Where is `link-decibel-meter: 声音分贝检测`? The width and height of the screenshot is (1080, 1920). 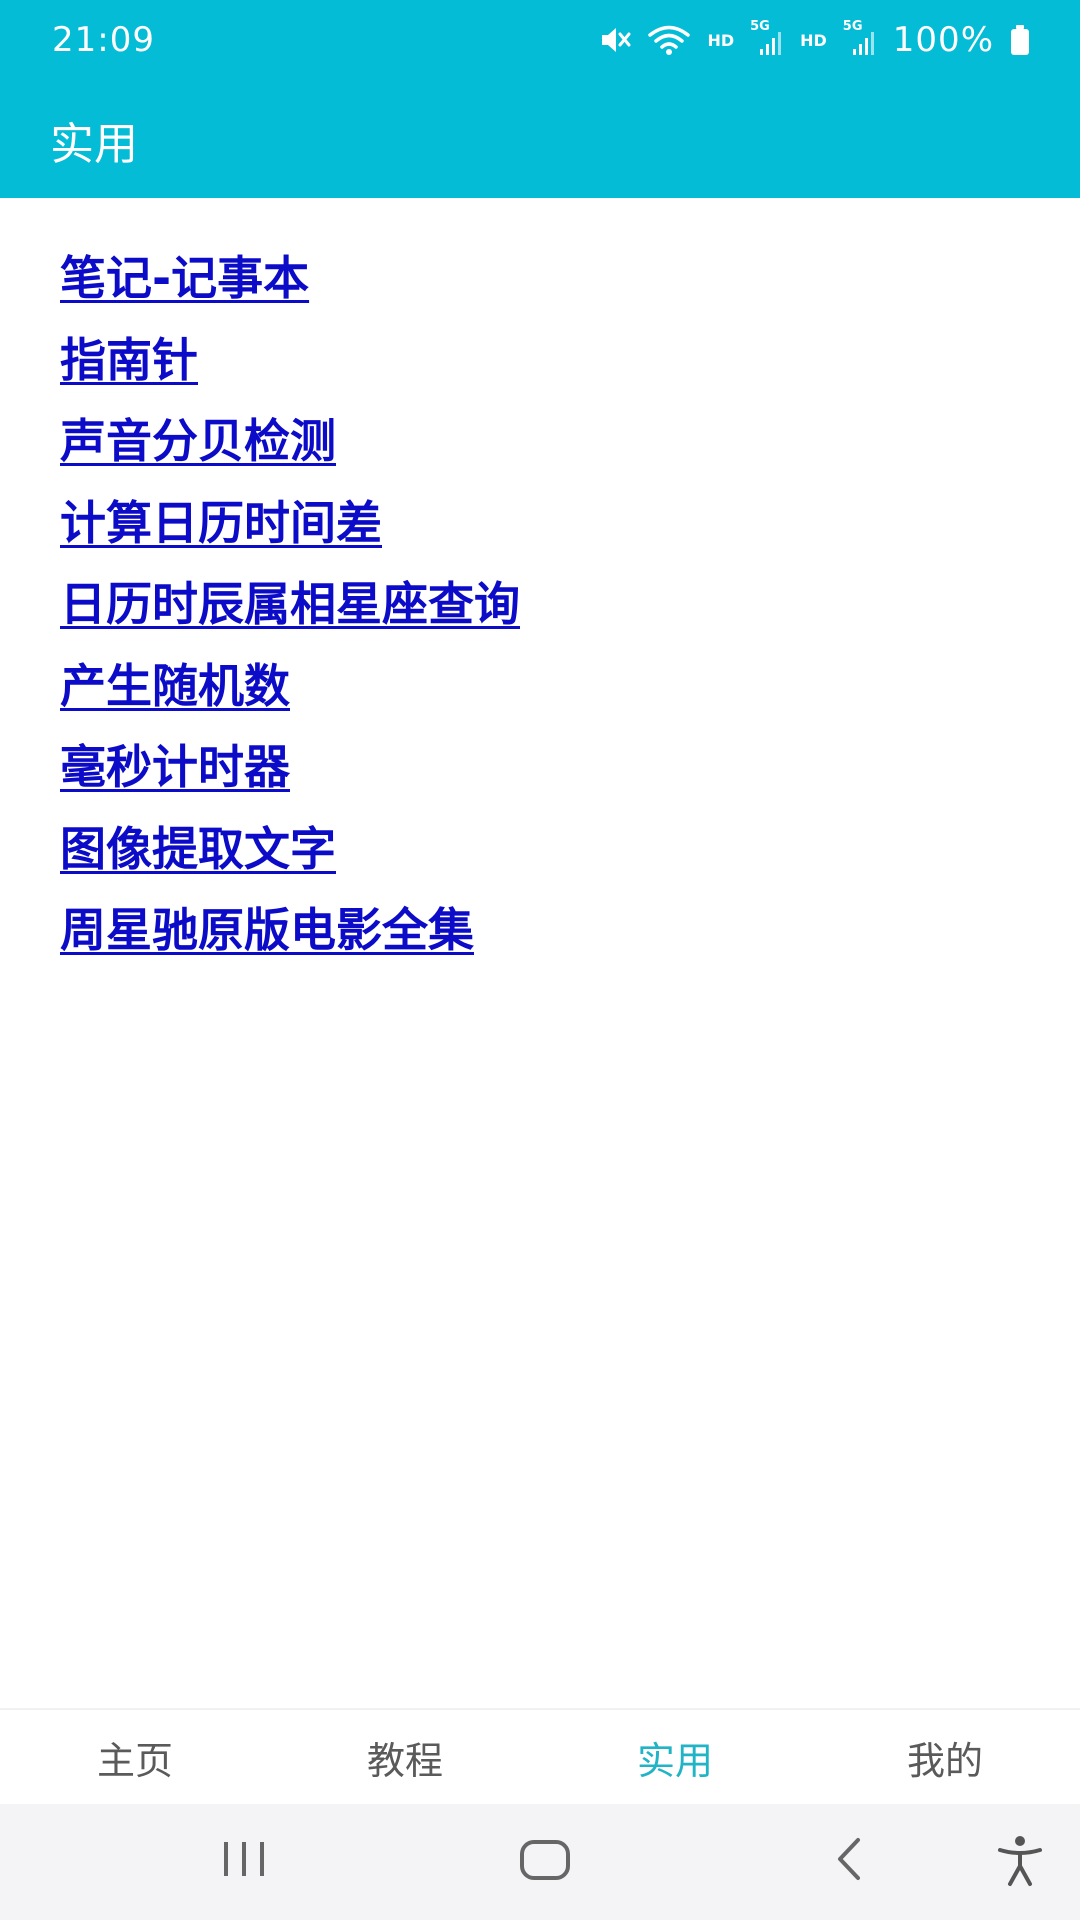 link-decibel-meter: 声音分贝检测 is located at coordinates (290, 442).